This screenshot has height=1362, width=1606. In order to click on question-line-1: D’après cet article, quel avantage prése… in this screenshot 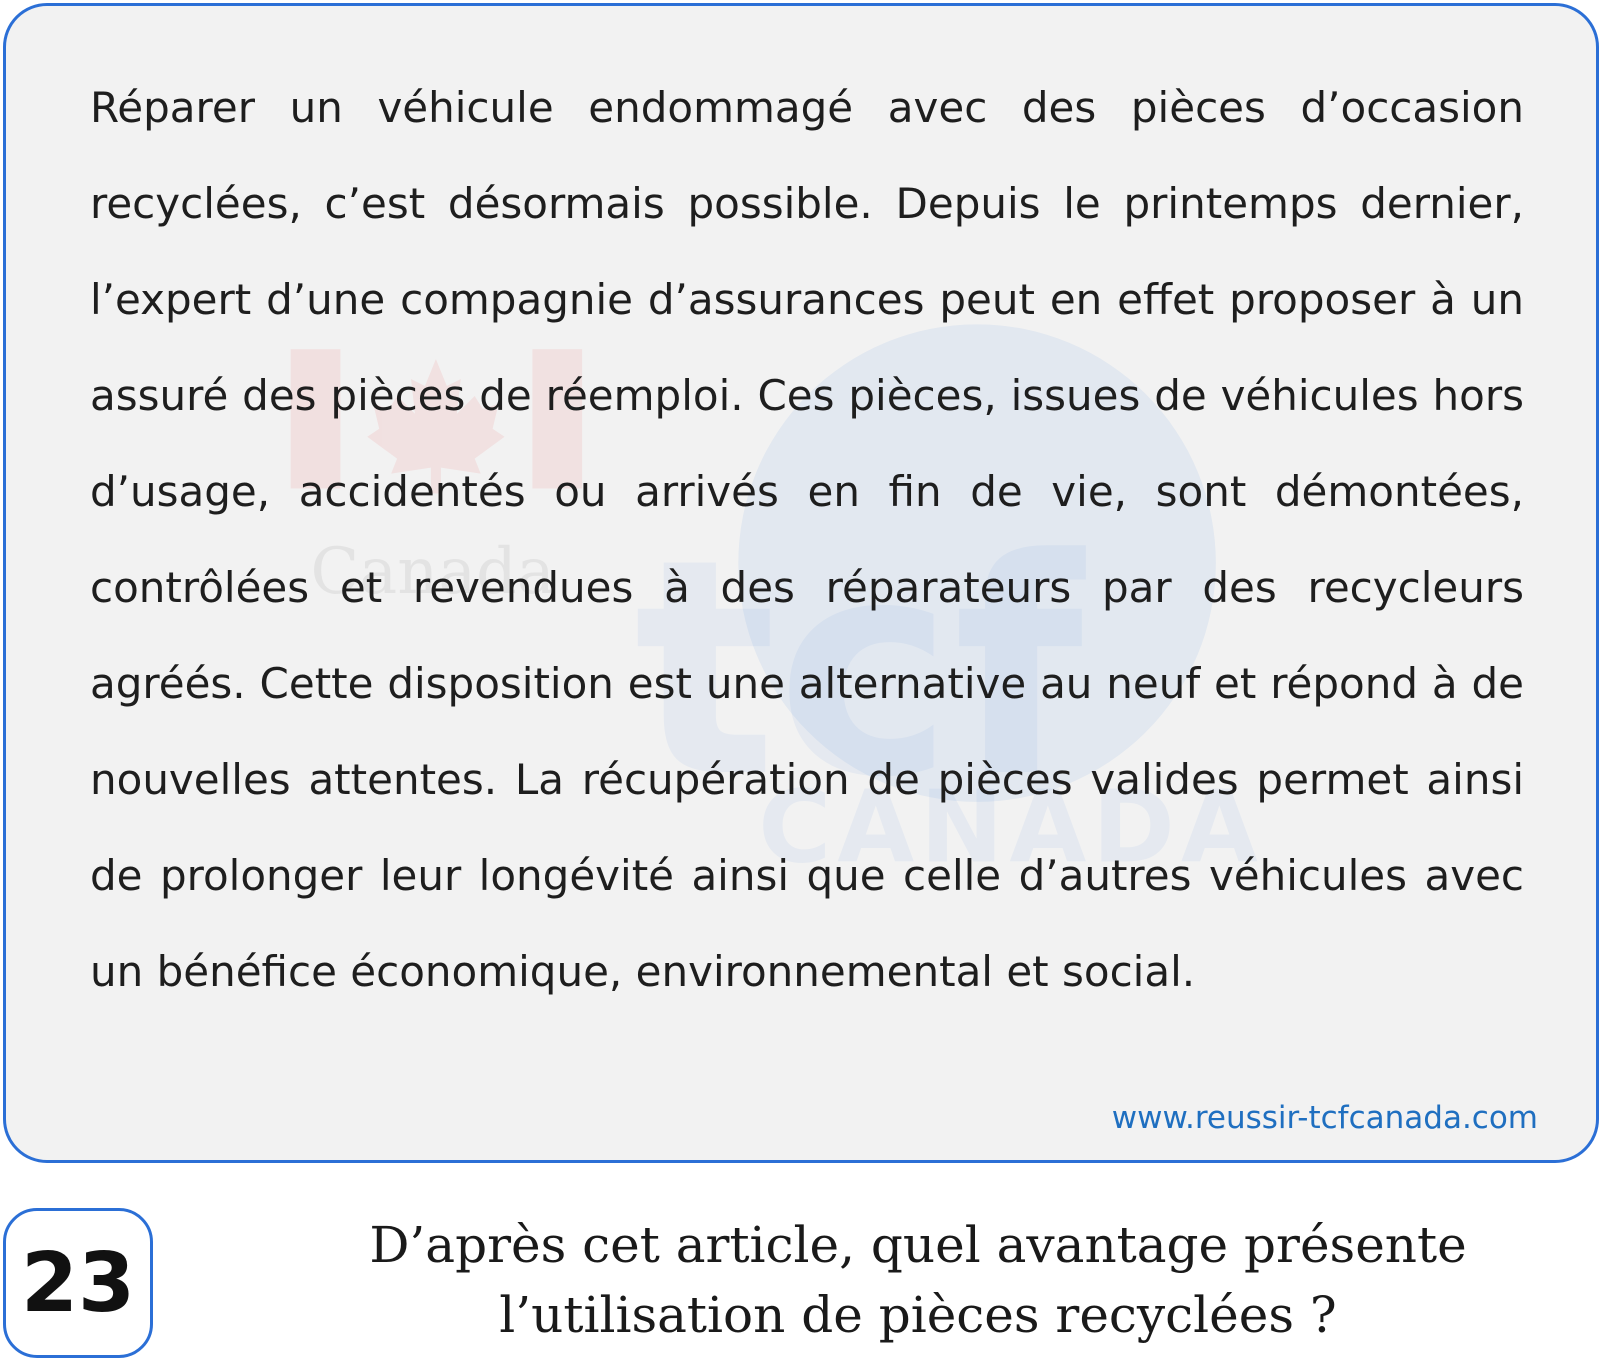, I will do `click(918, 1245)`.